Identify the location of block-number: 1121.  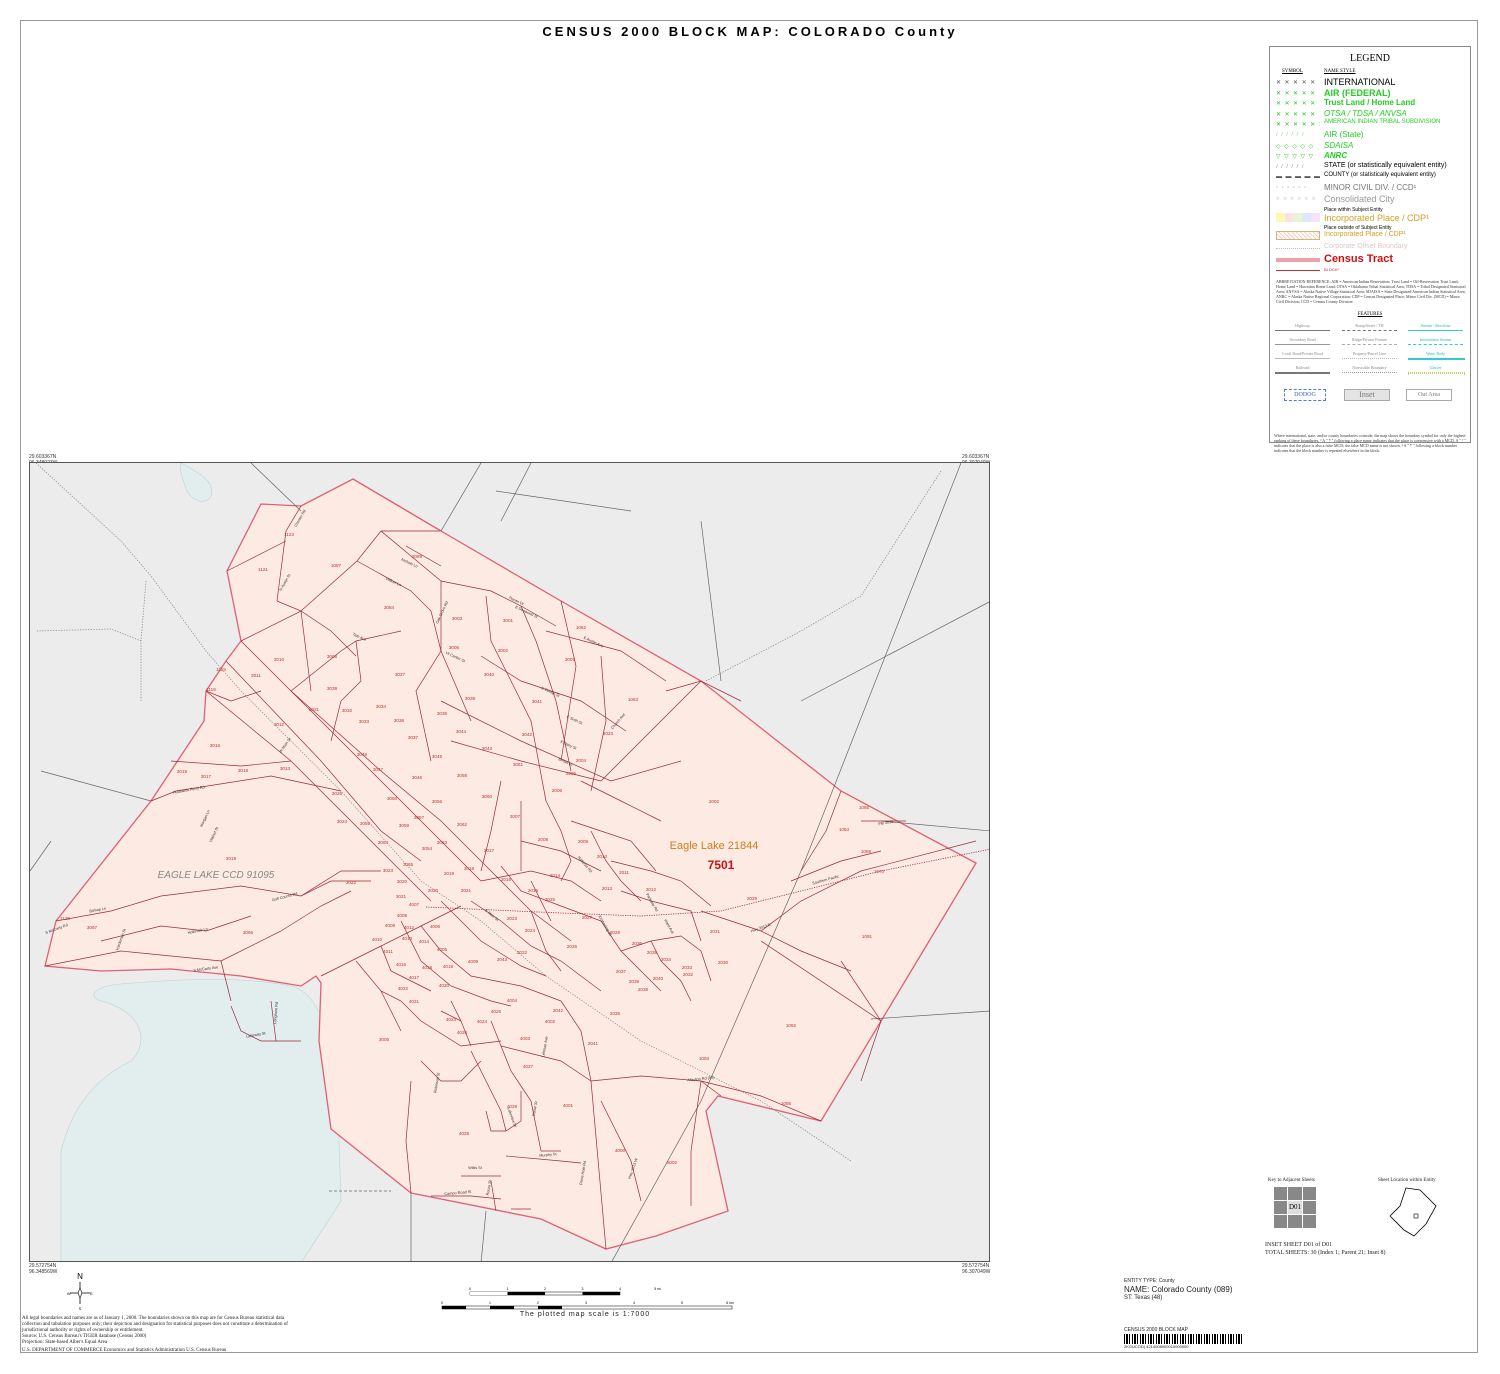
(263, 569).